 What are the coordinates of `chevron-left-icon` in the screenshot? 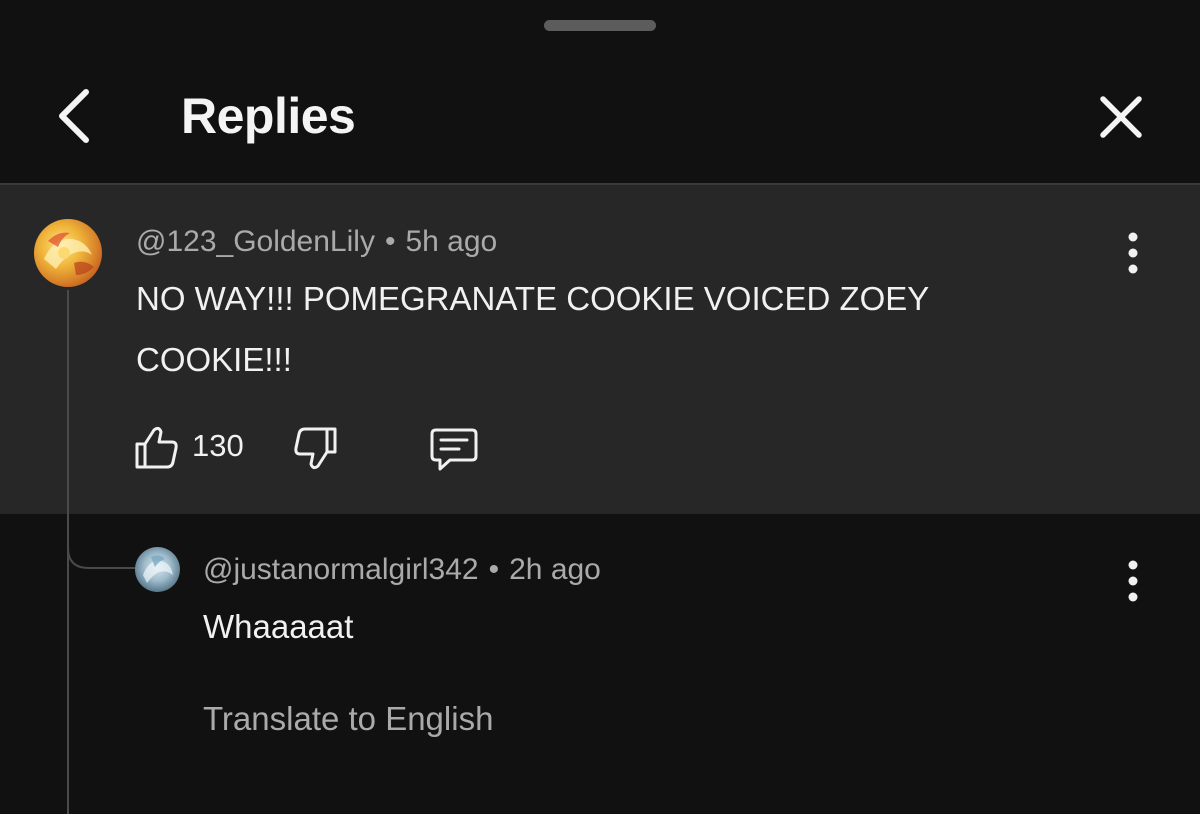 It's located at (74, 116).